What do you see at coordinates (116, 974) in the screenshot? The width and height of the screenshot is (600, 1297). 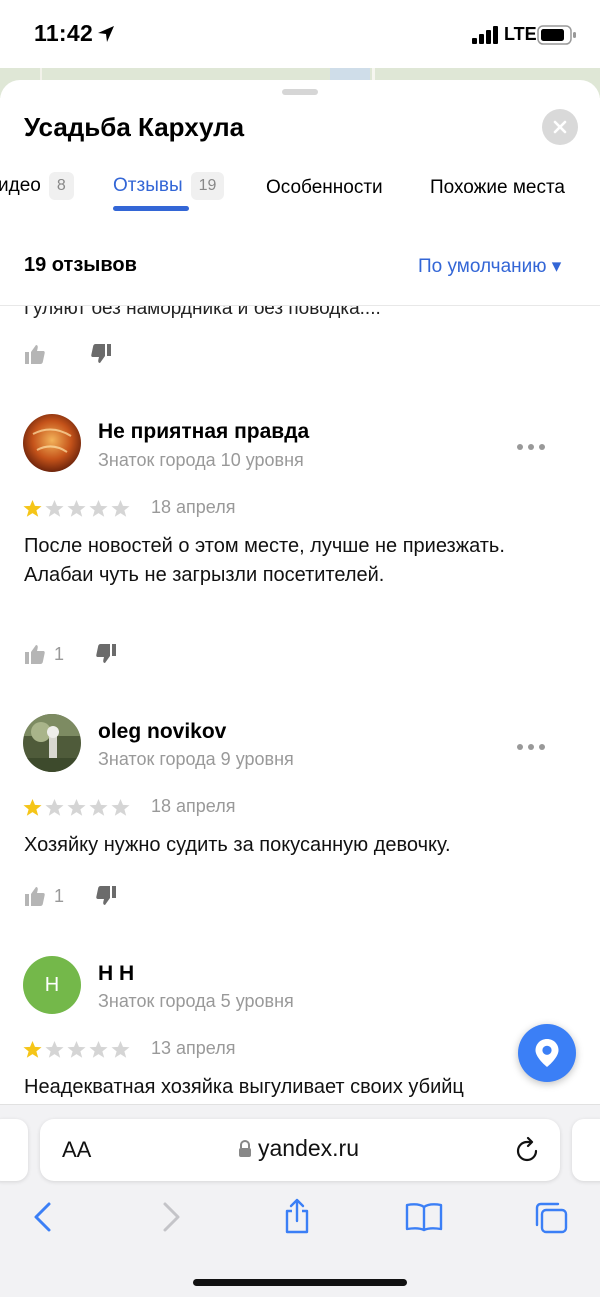 I see `reviewer-name: Н Н` at bounding box center [116, 974].